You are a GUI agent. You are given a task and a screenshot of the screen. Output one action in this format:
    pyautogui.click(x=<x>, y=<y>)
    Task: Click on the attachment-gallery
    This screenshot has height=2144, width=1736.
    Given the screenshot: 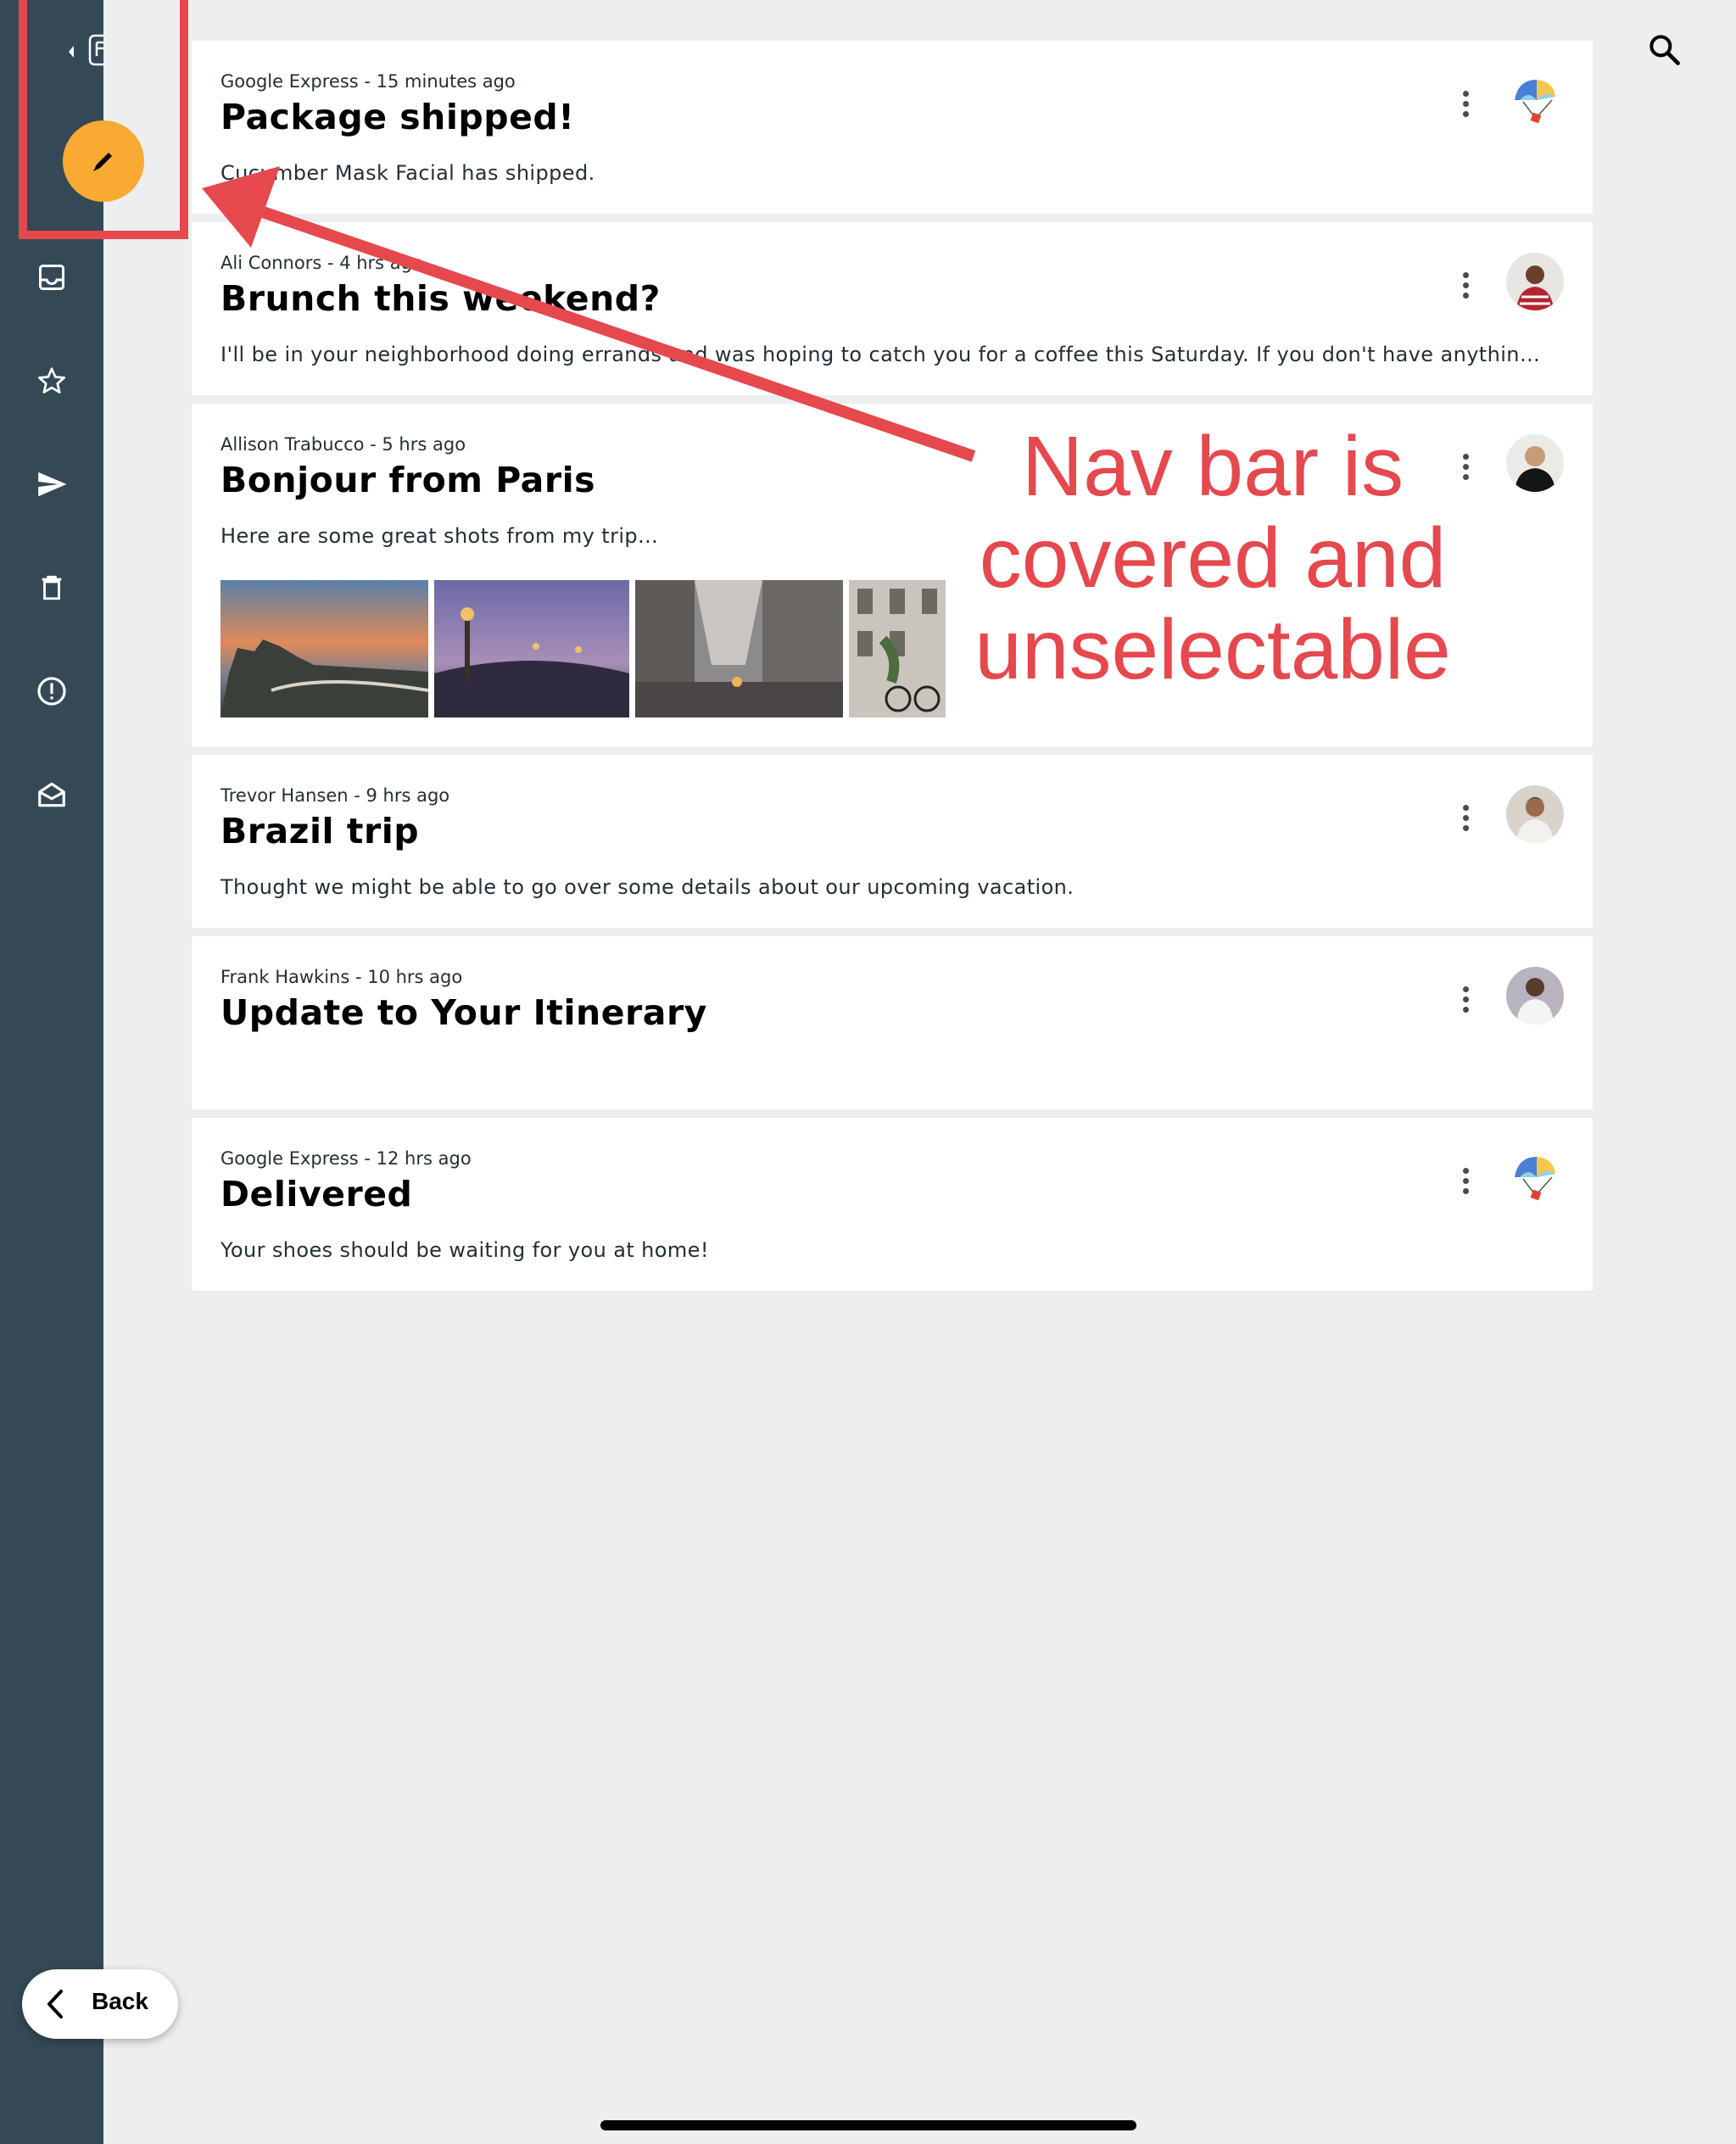 What is the action you would take?
    pyautogui.click(x=583, y=648)
    